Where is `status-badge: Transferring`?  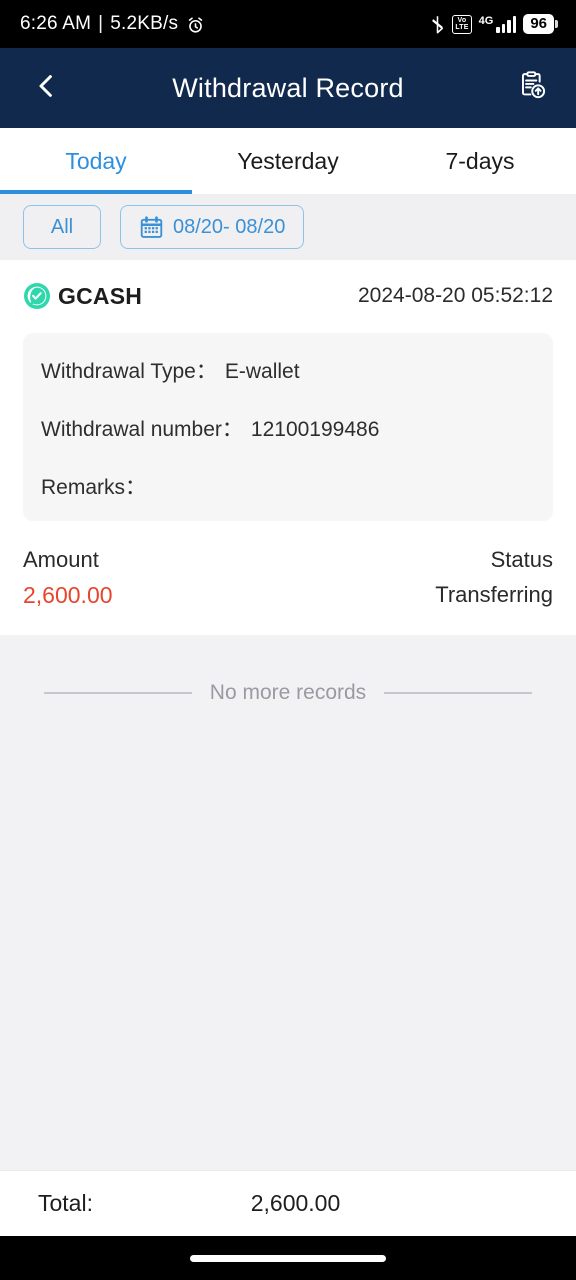 status-badge: Transferring is located at coordinates (494, 594).